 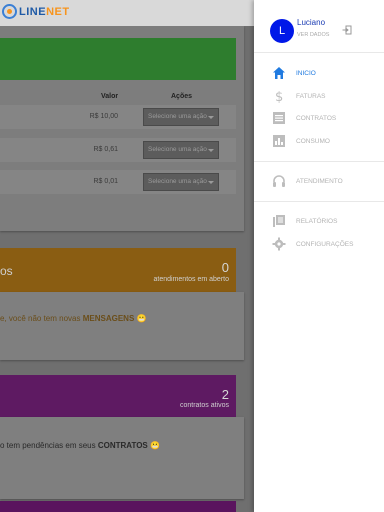 I want to click on gear-icon, so click(x=279, y=244).